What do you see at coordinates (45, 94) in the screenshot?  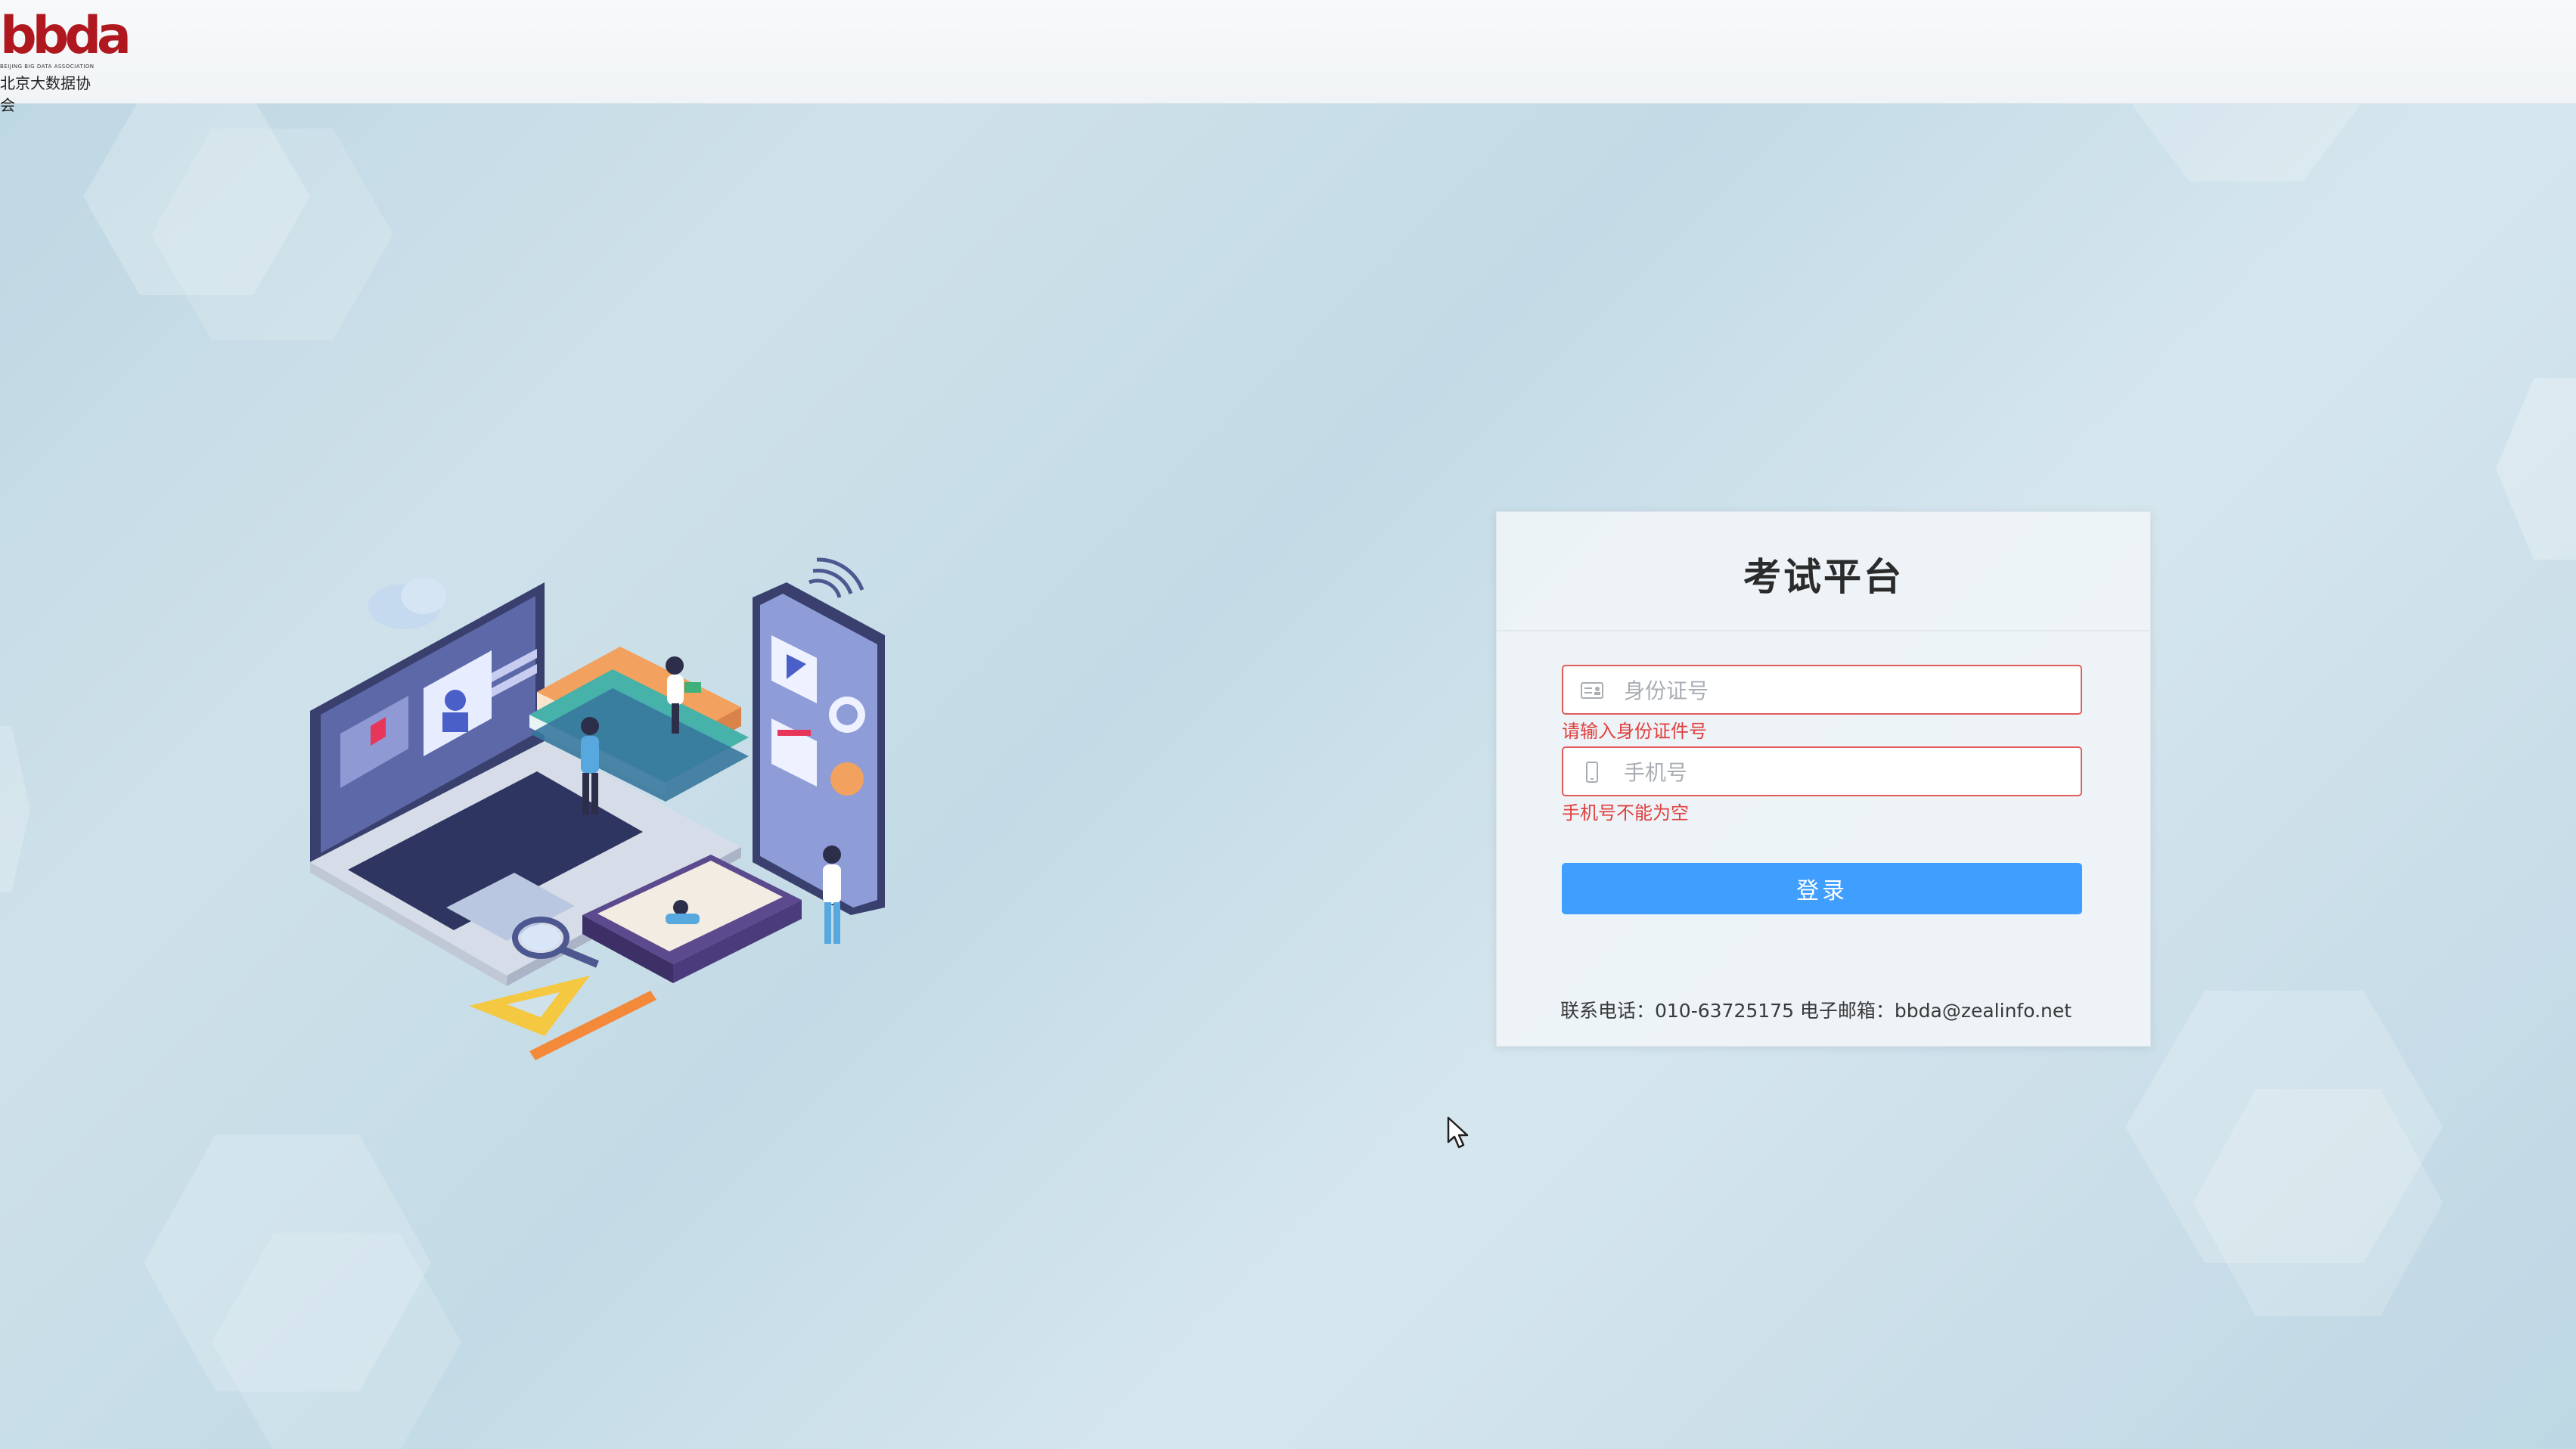 I see `logo-chinese-name: 北京大数据协会` at bounding box center [45, 94].